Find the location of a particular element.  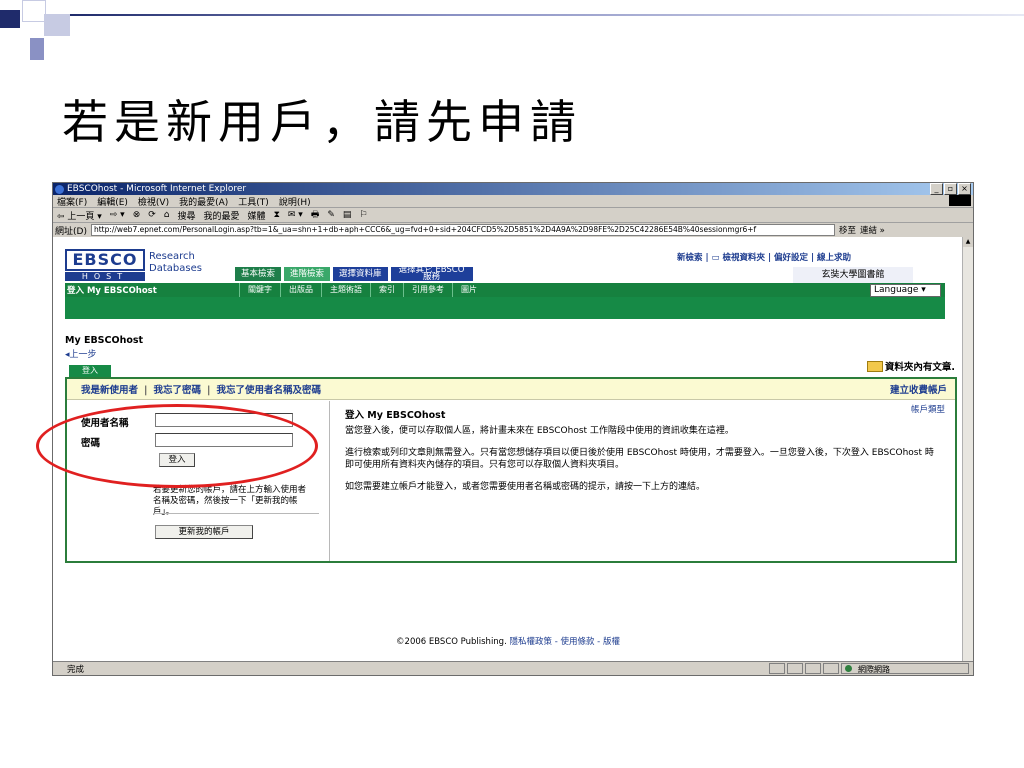

maximize-button: ▫ is located at coordinates (950, 189).